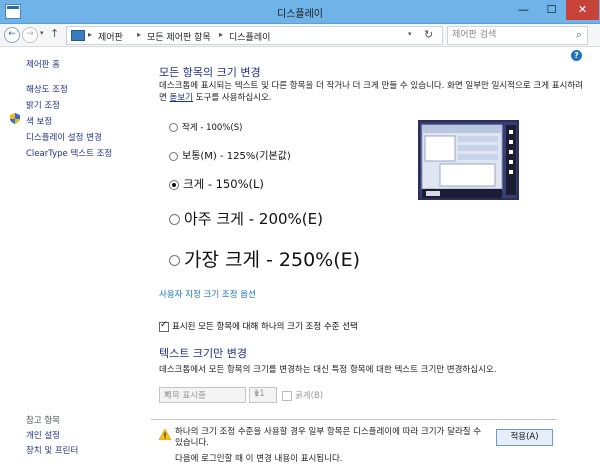 This screenshot has width=600, height=473. What do you see at coordinates (272, 260) in the screenshot?
I see `option-largest-label: 가장 크게 - 250%(E)` at bounding box center [272, 260].